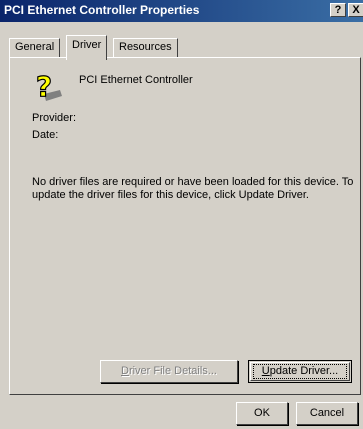  Describe the element at coordinates (87, 45) in the screenshot. I see `tab-label: Driver` at that location.